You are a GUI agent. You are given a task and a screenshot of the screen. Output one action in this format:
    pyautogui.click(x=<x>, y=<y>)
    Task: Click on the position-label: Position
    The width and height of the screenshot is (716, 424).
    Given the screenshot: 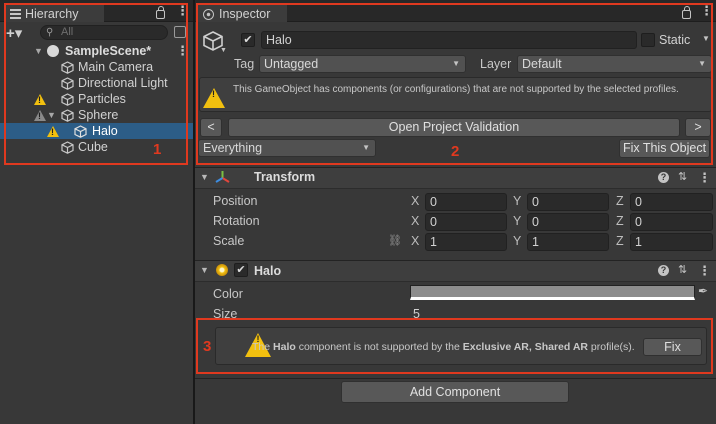 What is the action you would take?
    pyautogui.click(x=235, y=201)
    